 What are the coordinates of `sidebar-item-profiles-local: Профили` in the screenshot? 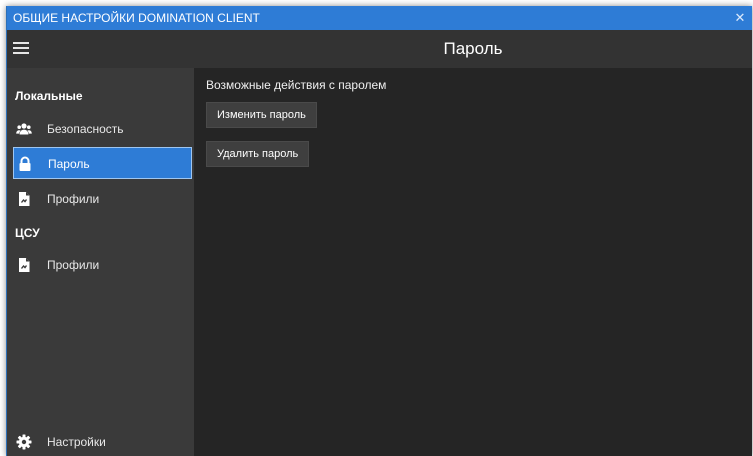 It's located at (102, 199).